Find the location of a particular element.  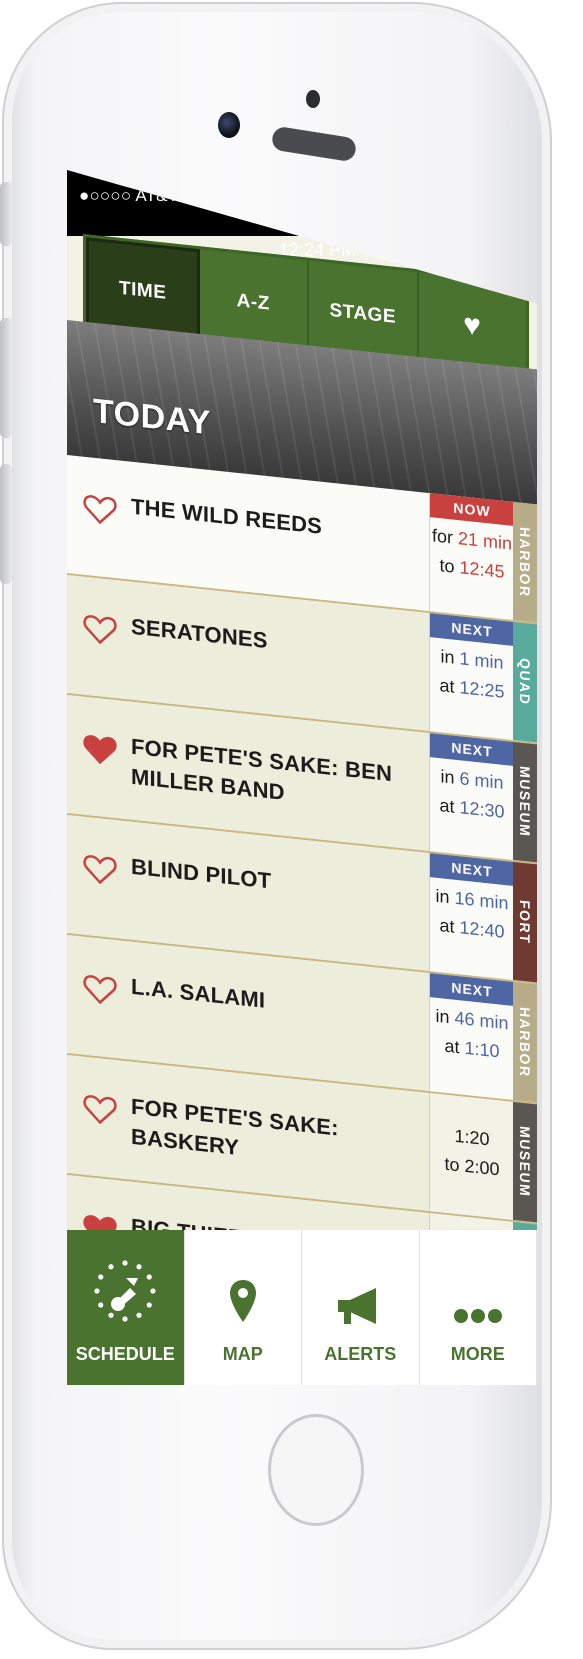

performer-name: BLIND PILOT is located at coordinates (201, 873).